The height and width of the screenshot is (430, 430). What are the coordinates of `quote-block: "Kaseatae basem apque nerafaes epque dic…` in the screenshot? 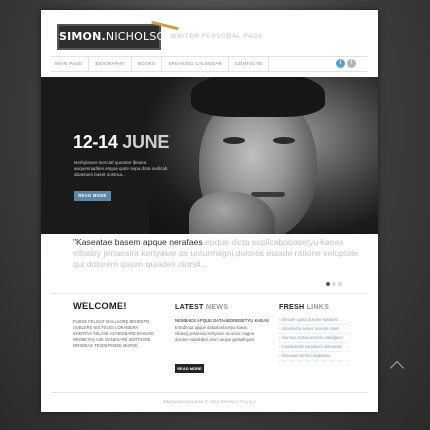 It's located at (218, 253).